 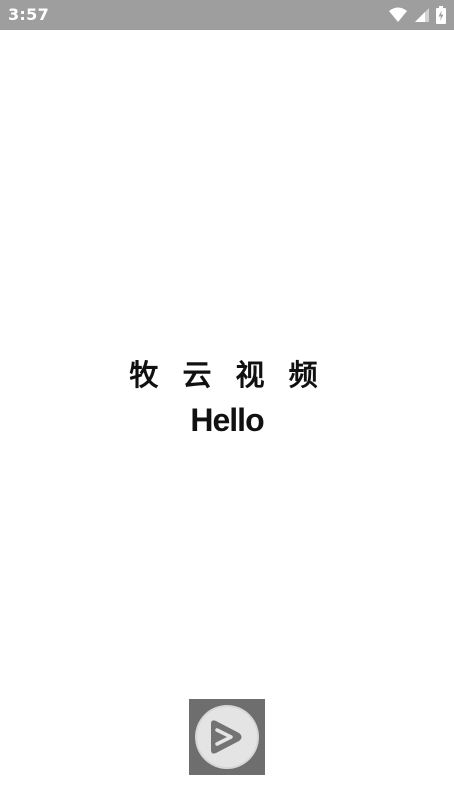 I want to click on greeting-text: Hello, so click(x=227, y=420).